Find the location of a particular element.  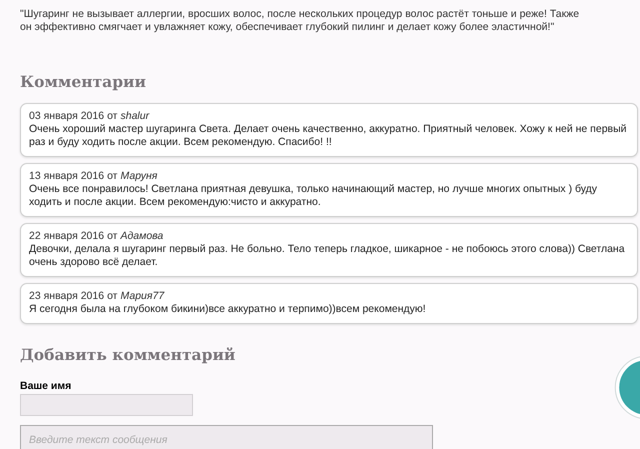

comment-date: 22 января 2016 is located at coordinates (66, 236).